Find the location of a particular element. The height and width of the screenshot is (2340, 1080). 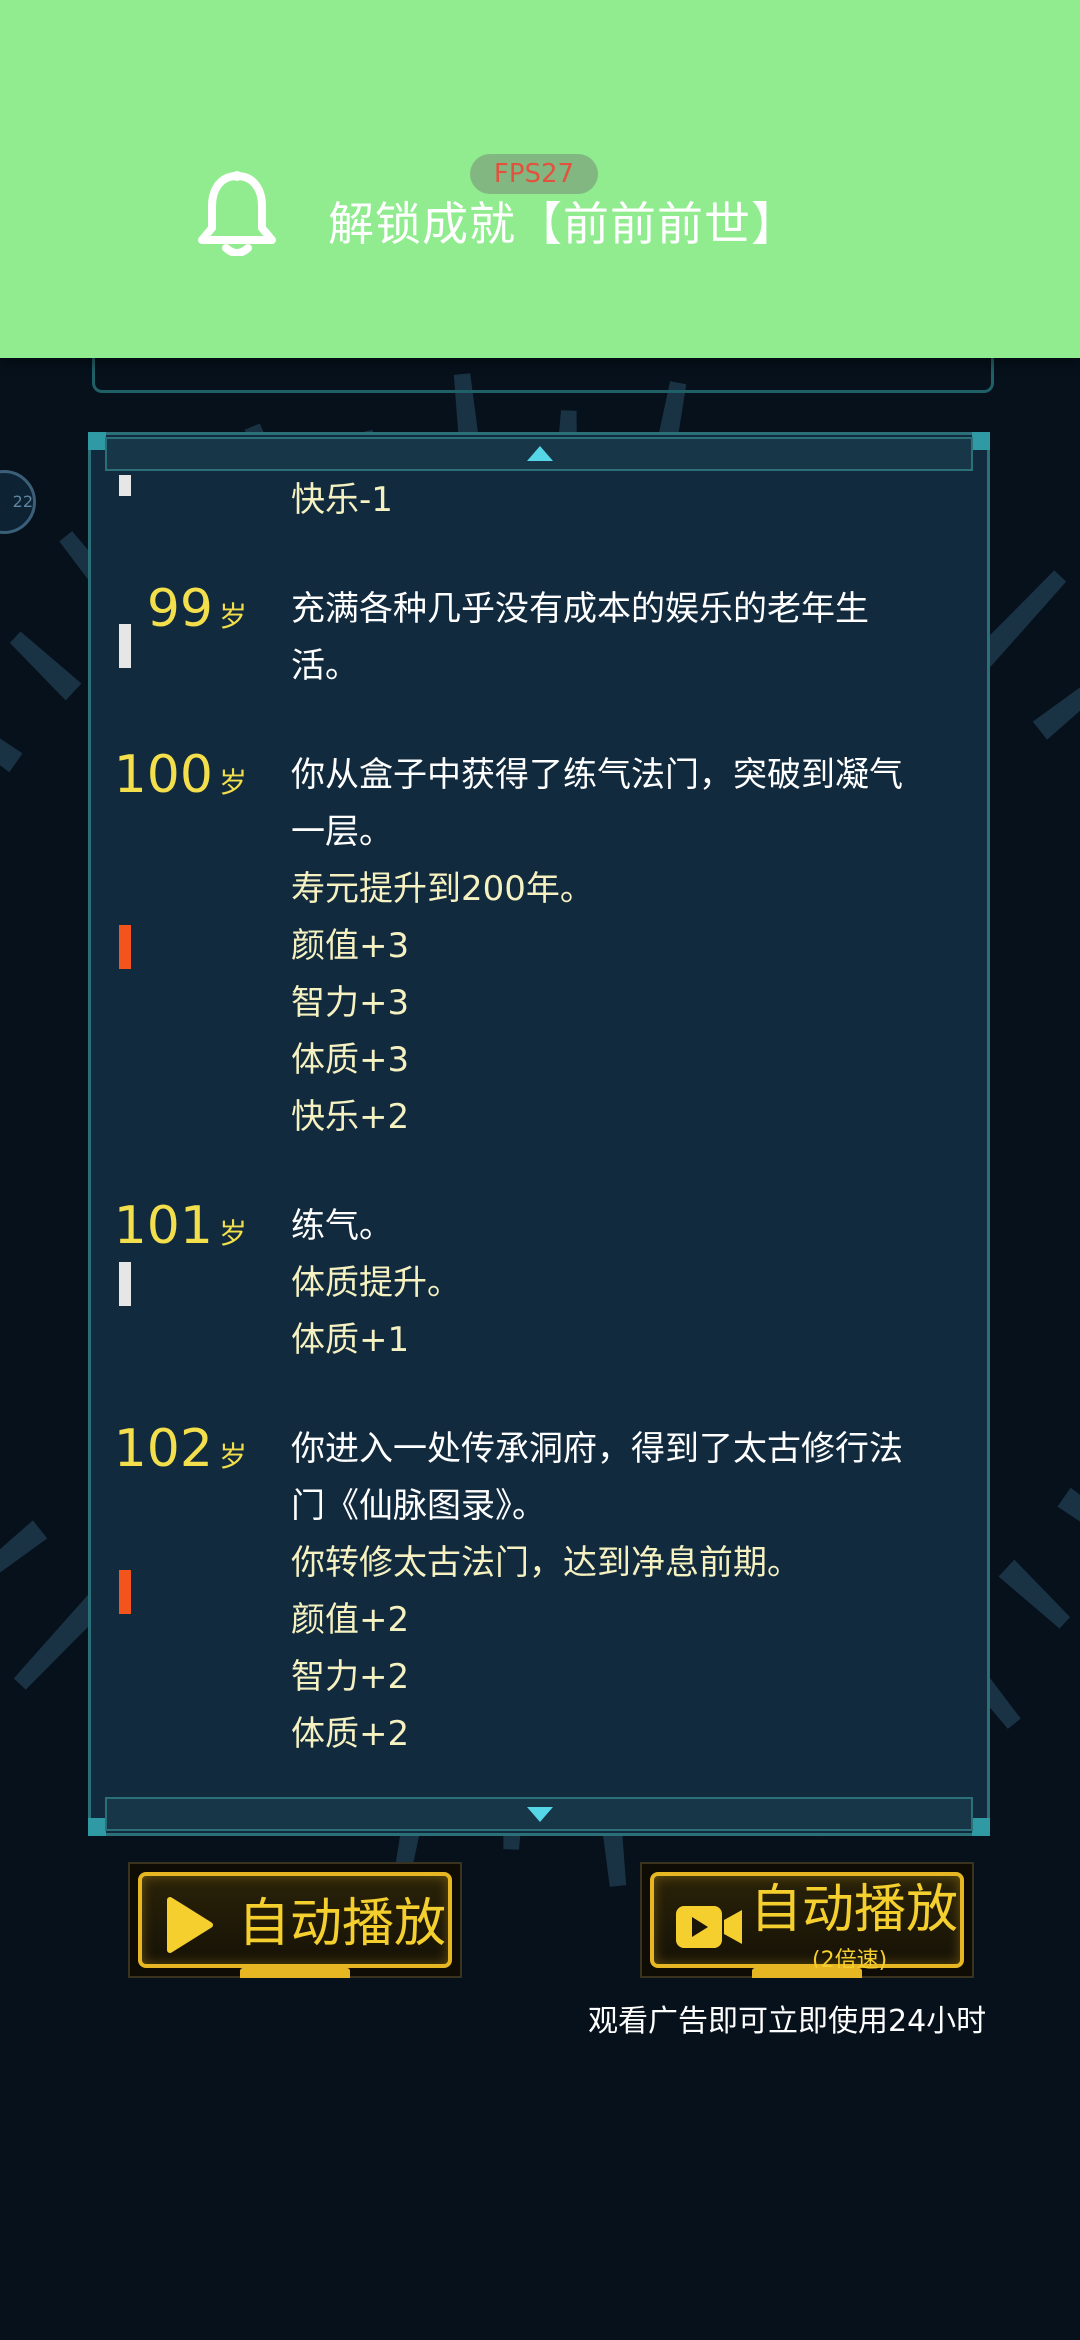

entry-text: 充满各种几乎没有成本的娱乐的老年生 活。 is located at coordinates (636, 638).